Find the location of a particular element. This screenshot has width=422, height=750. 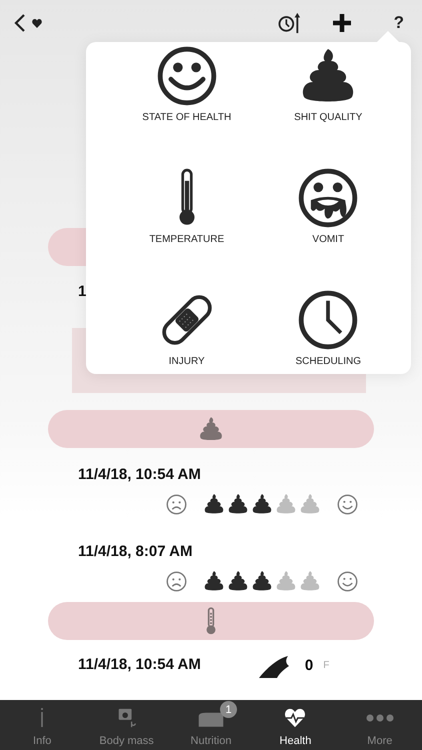

menu-item-label: SHIT QUALITY is located at coordinates (328, 118).